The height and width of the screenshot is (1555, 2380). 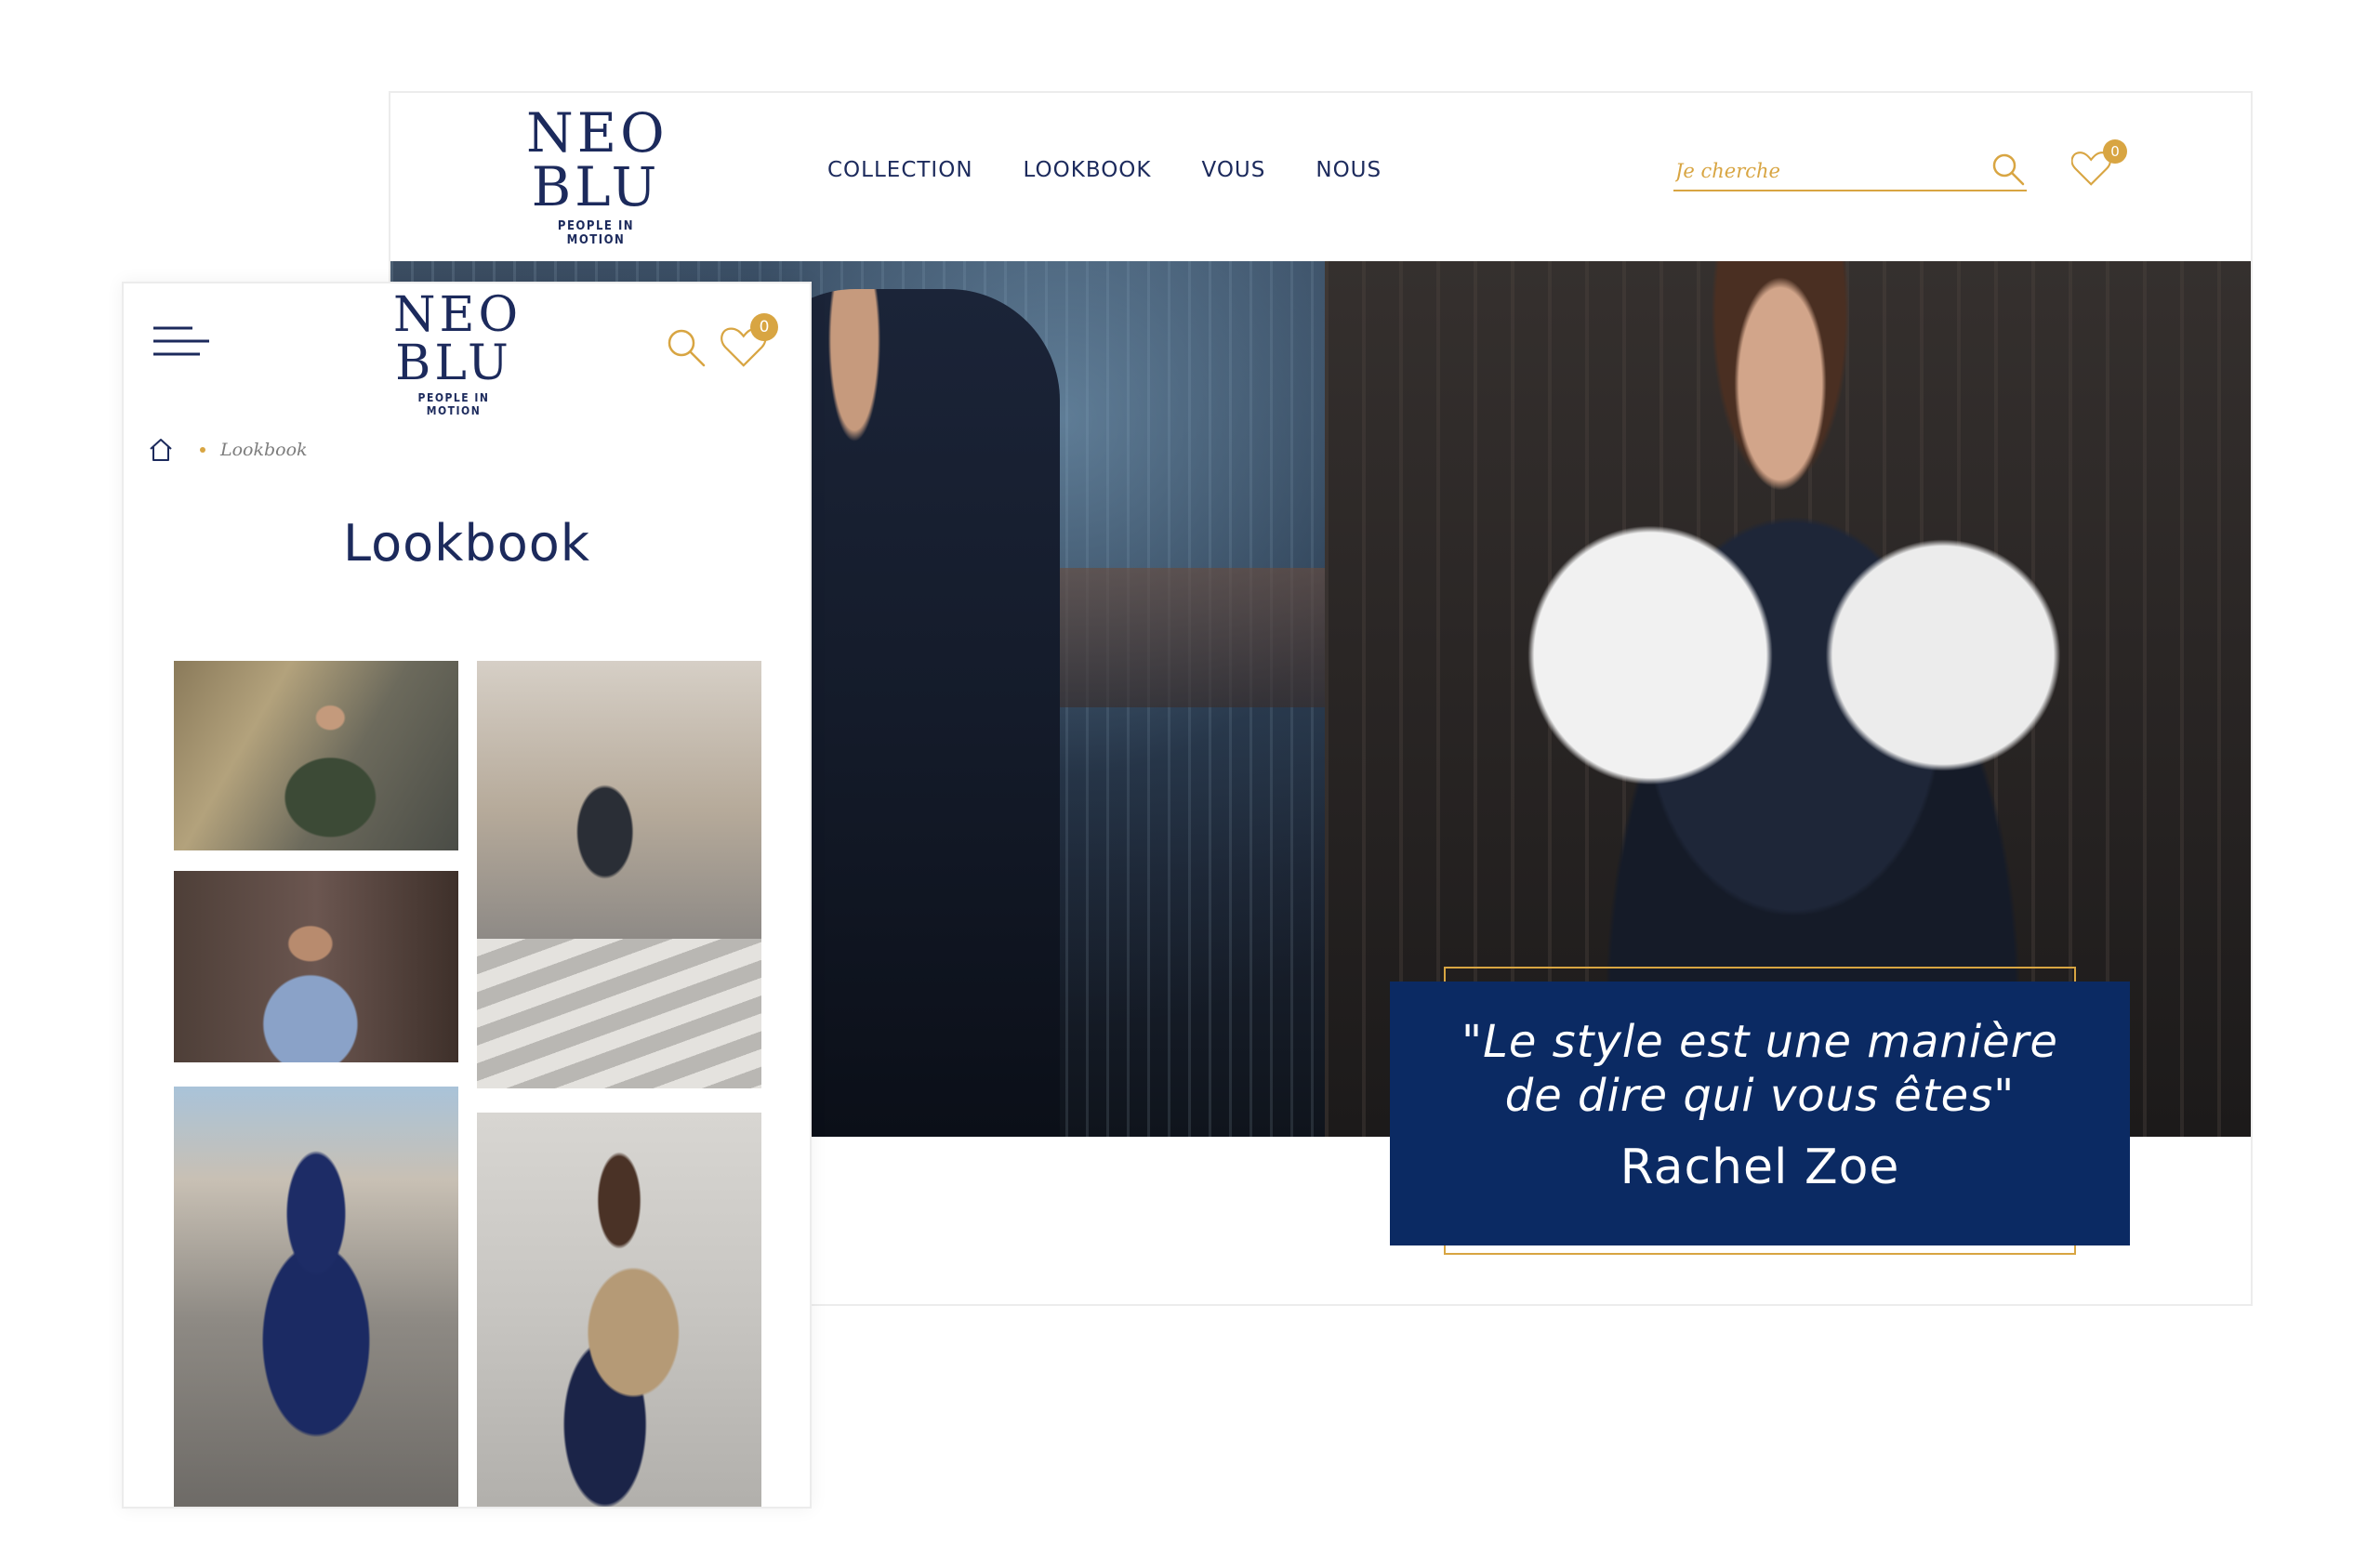 What do you see at coordinates (453, 404) in the screenshot?
I see `mobile-logo-tagline: PEOPLE IN MOTION` at bounding box center [453, 404].